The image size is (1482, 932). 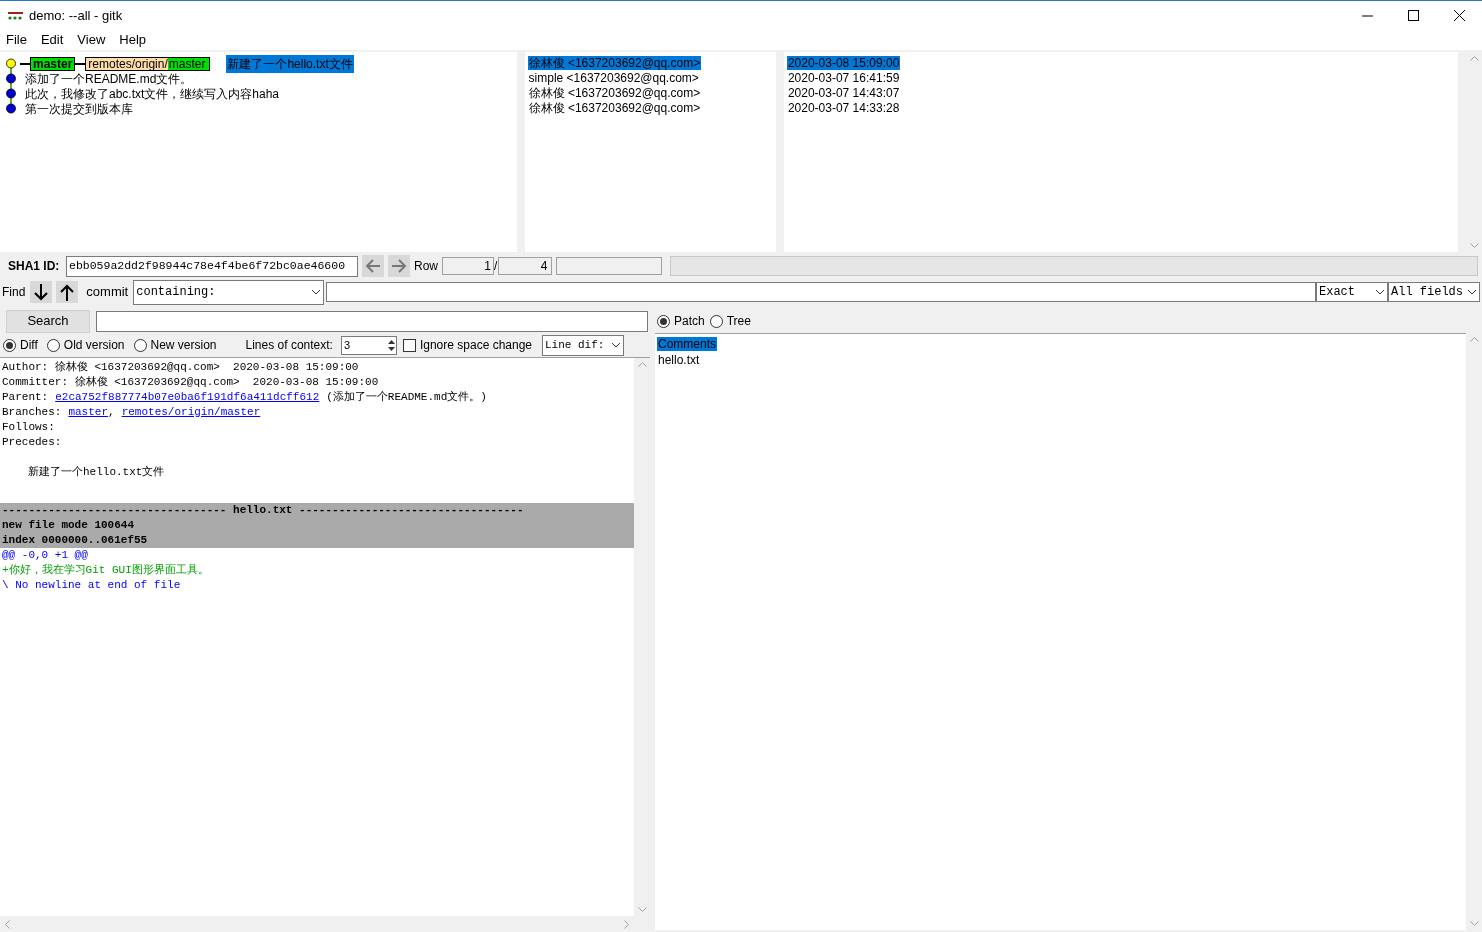 I want to click on find-label: Find, so click(x=14, y=292).